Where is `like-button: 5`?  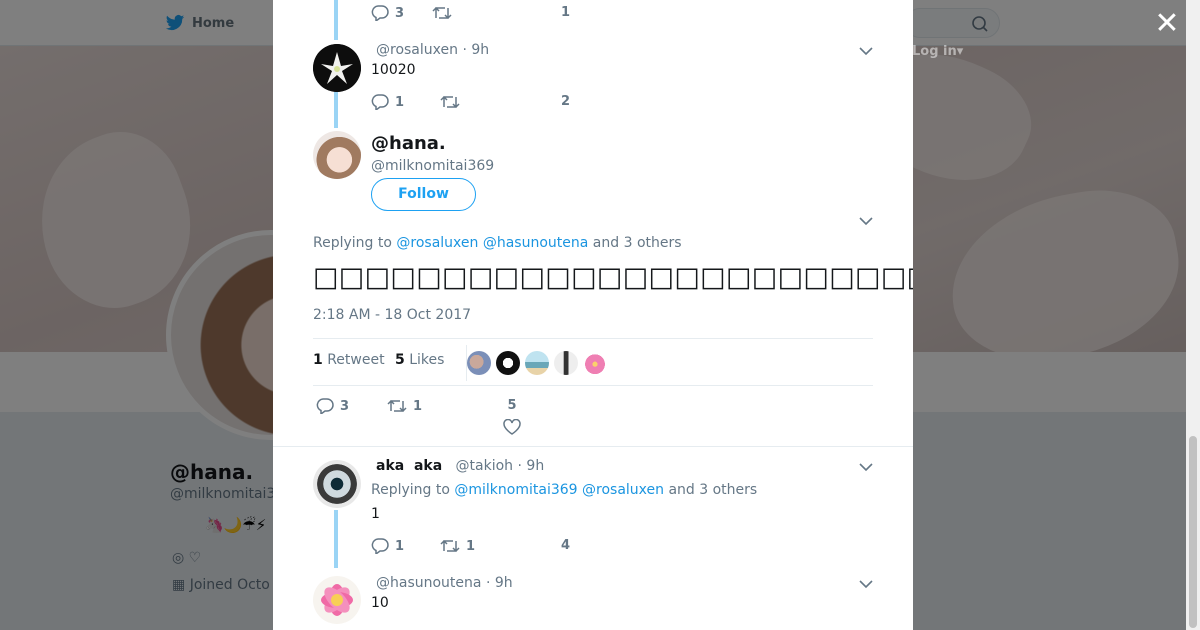
like-button: 5 is located at coordinates (512, 416).